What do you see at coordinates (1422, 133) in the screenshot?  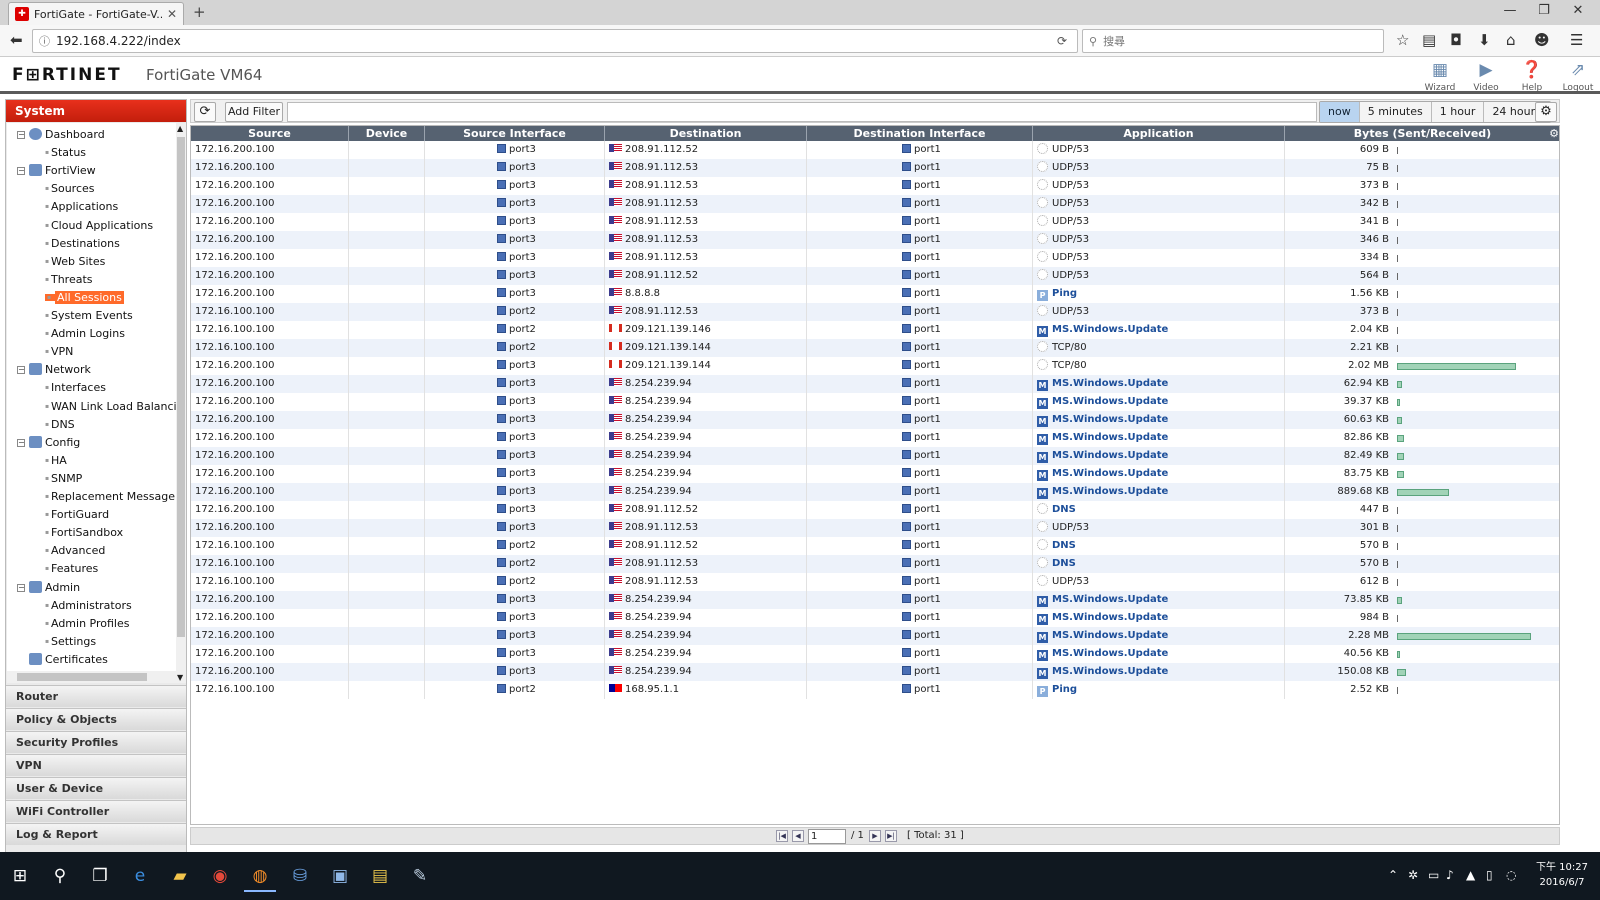 I see `column-header-bytes-sent-received: Bytes (Sent/Received)` at bounding box center [1422, 133].